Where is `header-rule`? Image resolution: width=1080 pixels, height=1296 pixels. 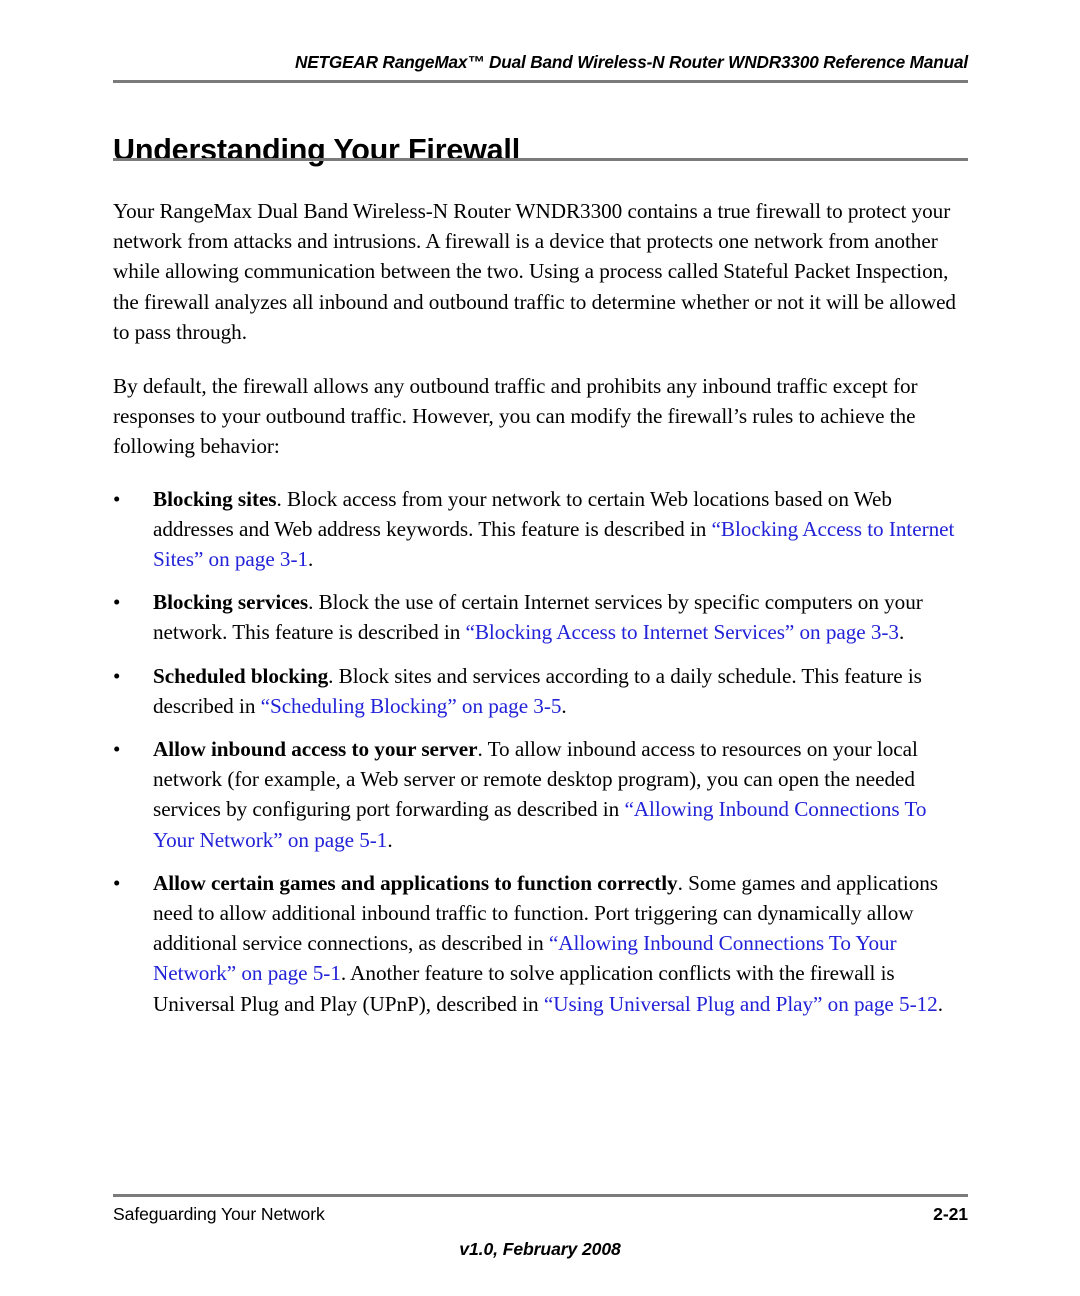
header-rule is located at coordinates (540, 81).